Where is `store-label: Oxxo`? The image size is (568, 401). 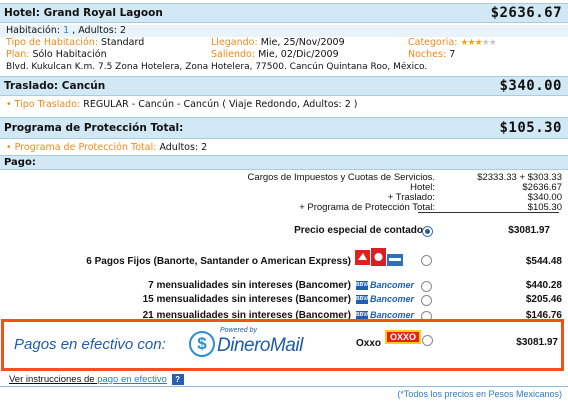
store-label: Oxxo is located at coordinates (369, 343).